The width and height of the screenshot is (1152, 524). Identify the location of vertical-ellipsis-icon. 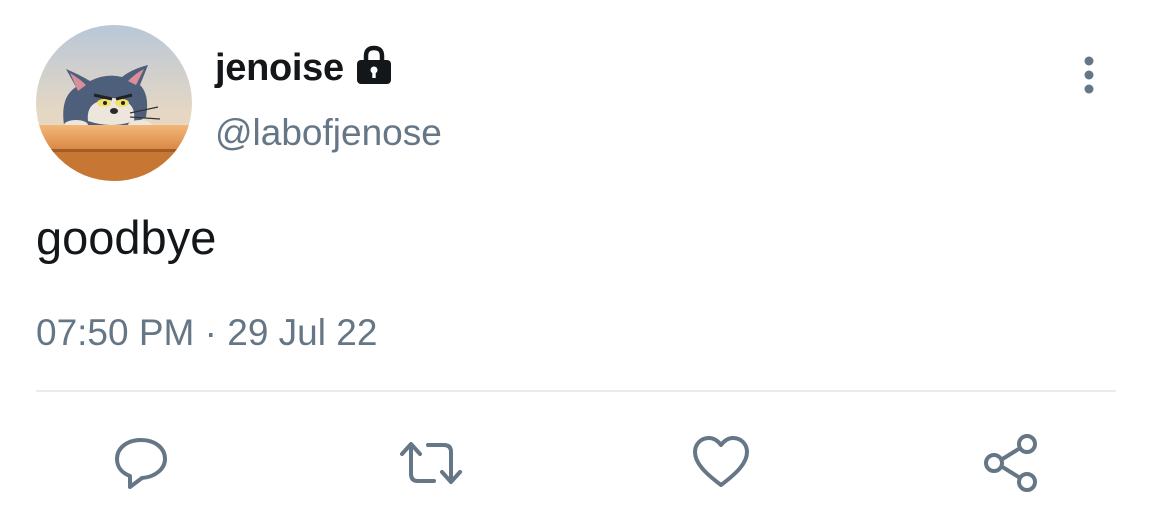
(1089, 75).